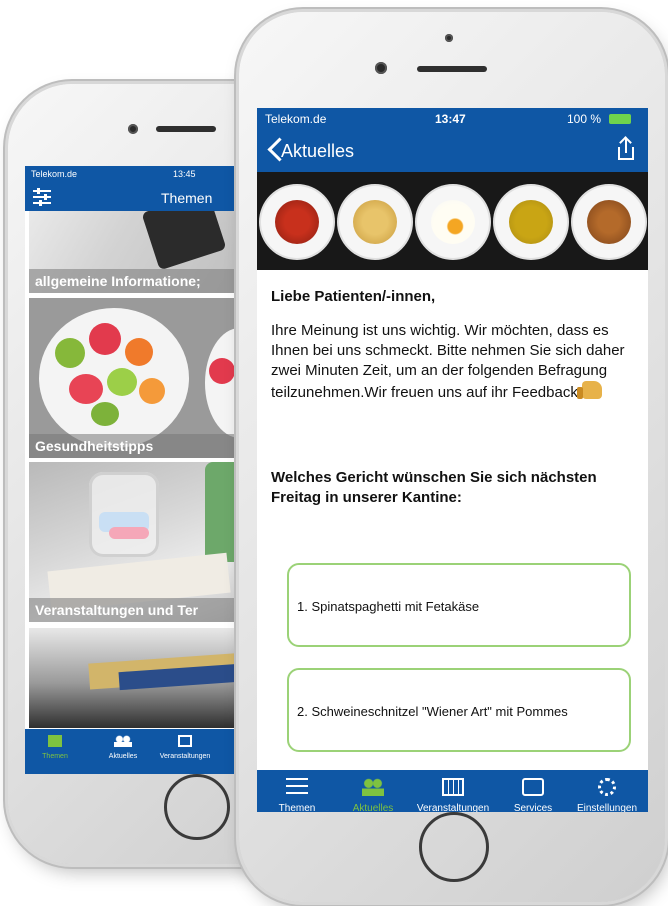 The image size is (668, 906). Describe the element at coordinates (620, 119) in the screenshot. I see `battery-icon` at that location.